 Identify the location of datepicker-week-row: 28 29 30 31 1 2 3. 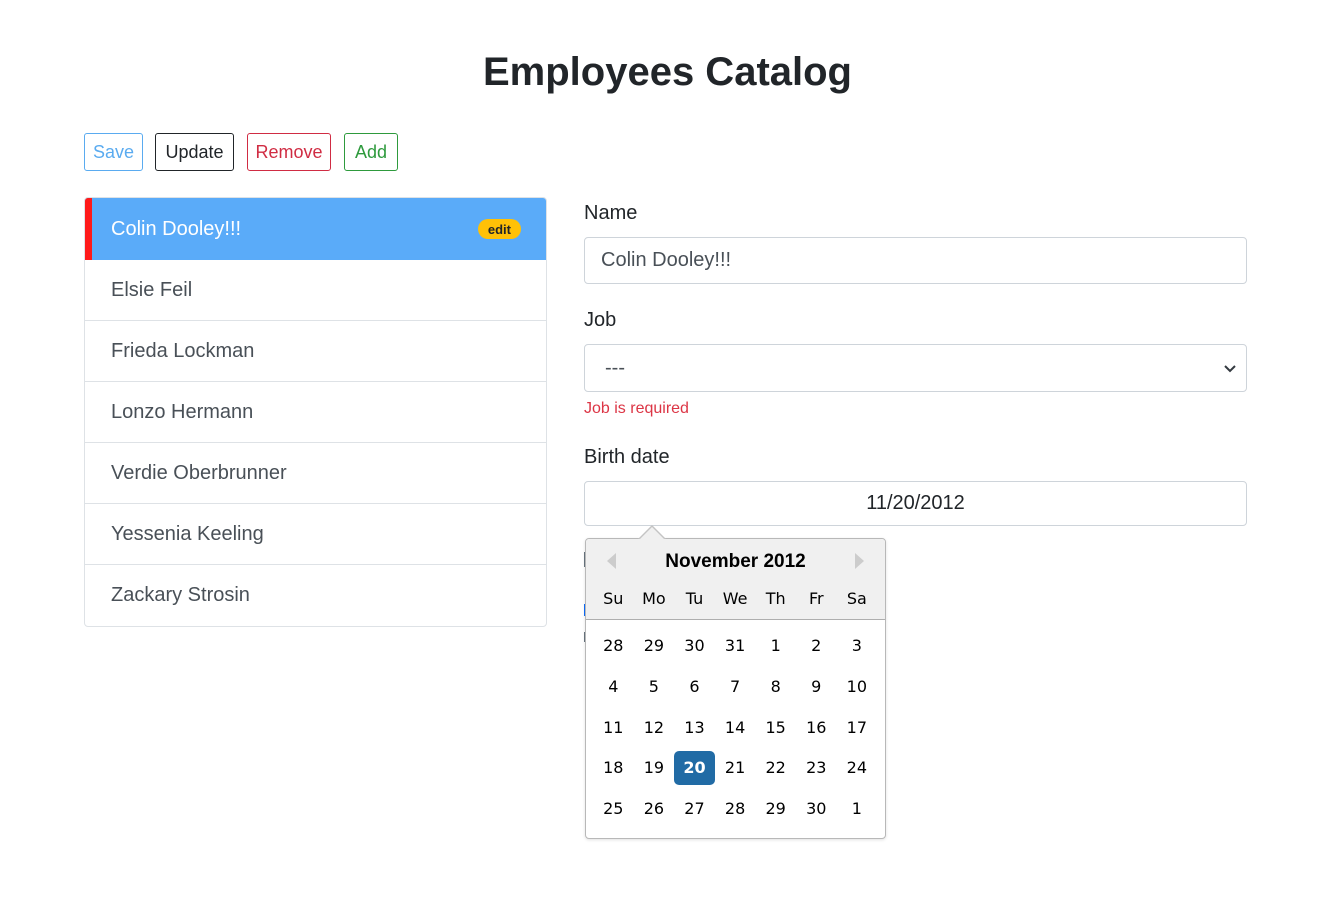
(735, 649).